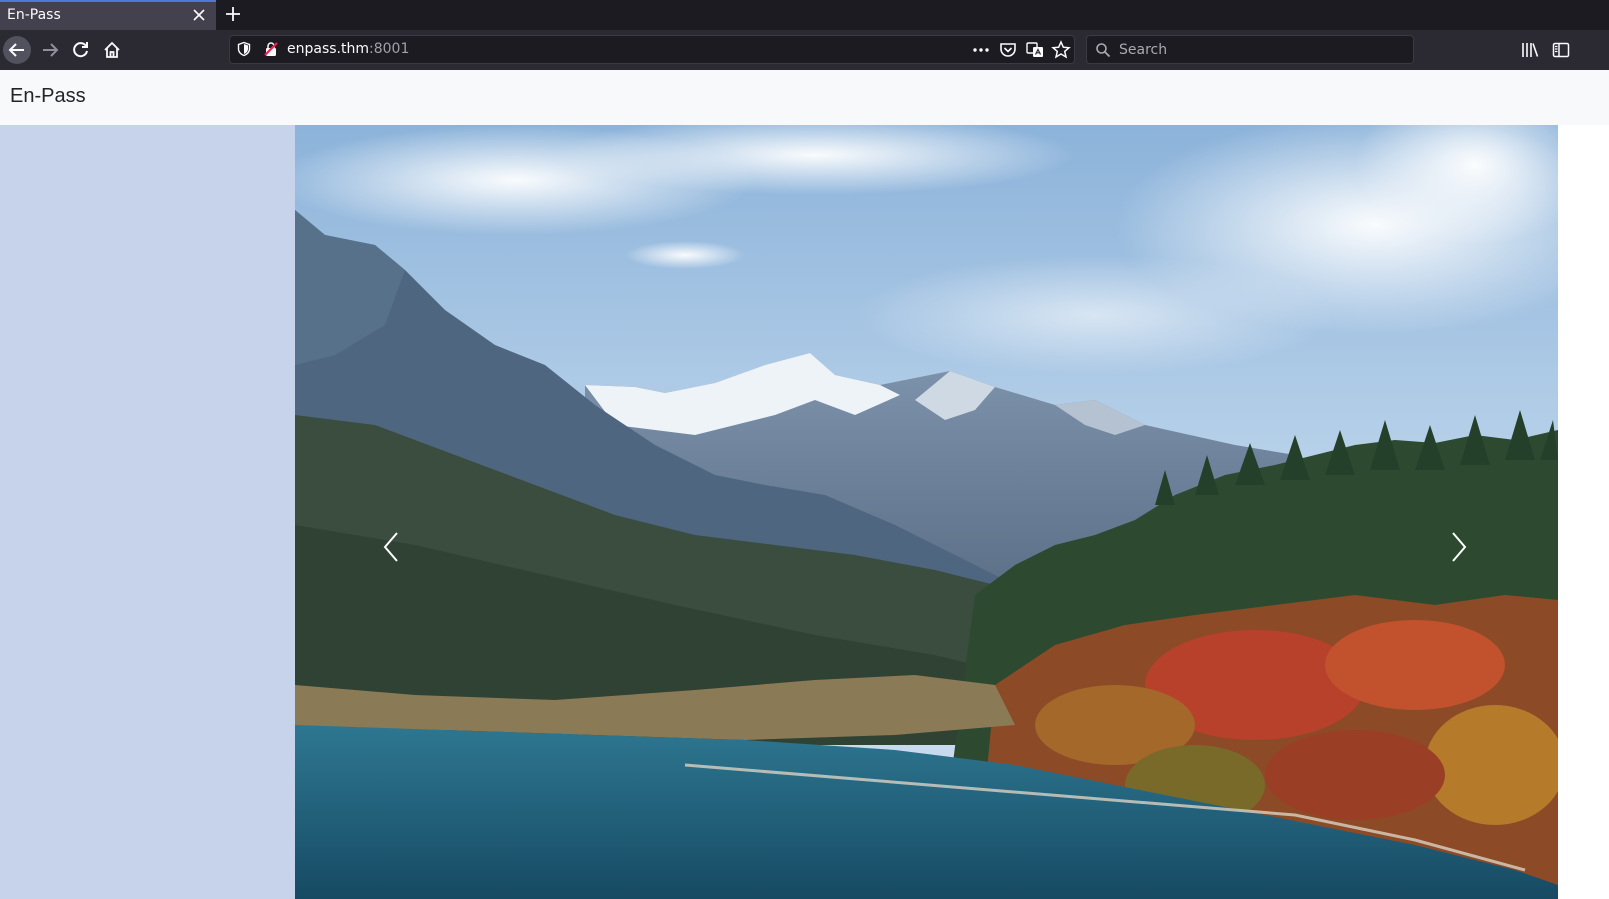  Describe the element at coordinates (108, 15) in the screenshot. I see `browser-tab: En-Pass` at that location.